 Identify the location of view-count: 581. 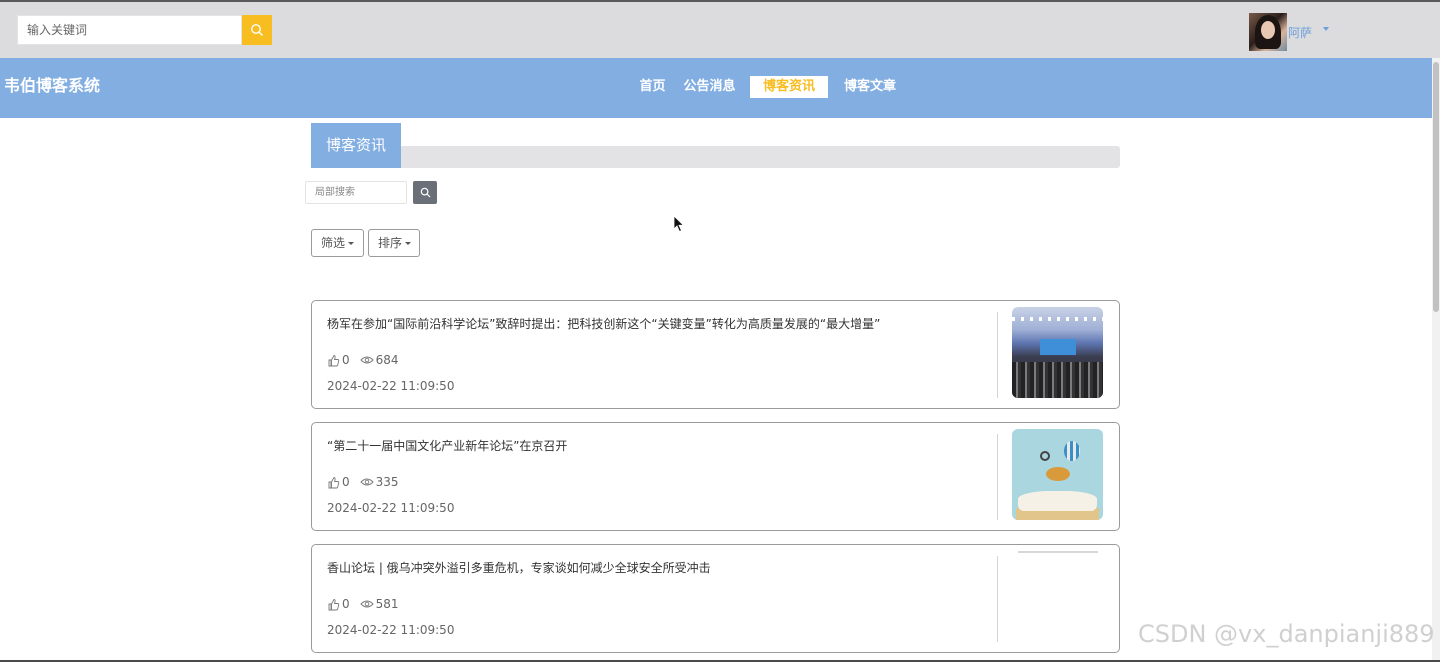
(387, 604).